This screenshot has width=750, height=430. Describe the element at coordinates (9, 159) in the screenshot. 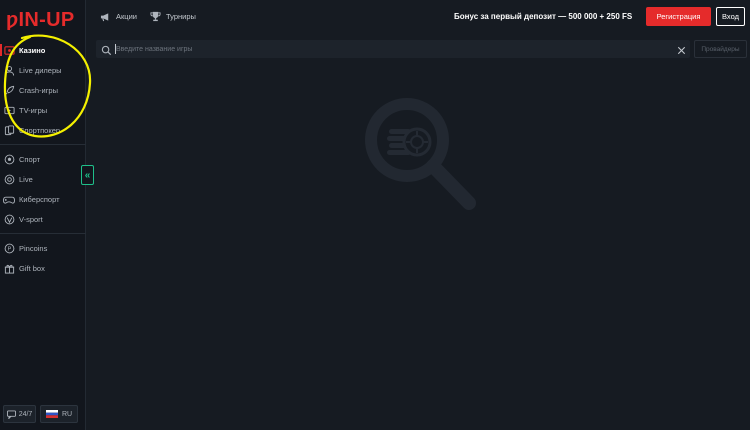

I see `soccer-ball-icon` at that location.